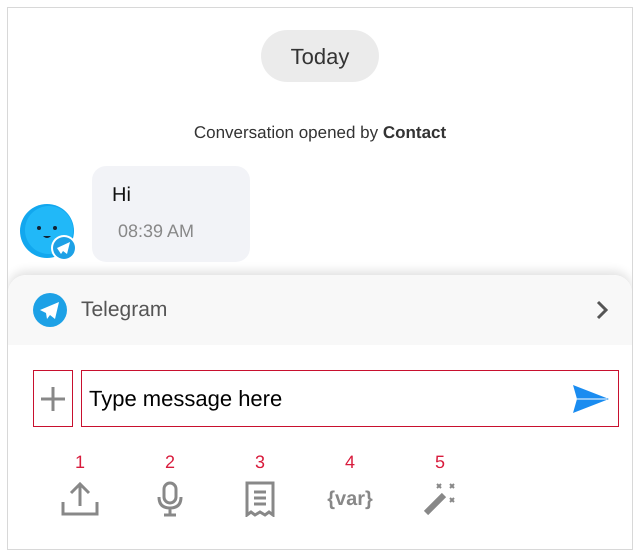 The width and height of the screenshot is (640, 556). What do you see at coordinates (320, 133) in the screenshot?
I see `system-message: Conversation opened by Contact` at bounding box center [320, 133].